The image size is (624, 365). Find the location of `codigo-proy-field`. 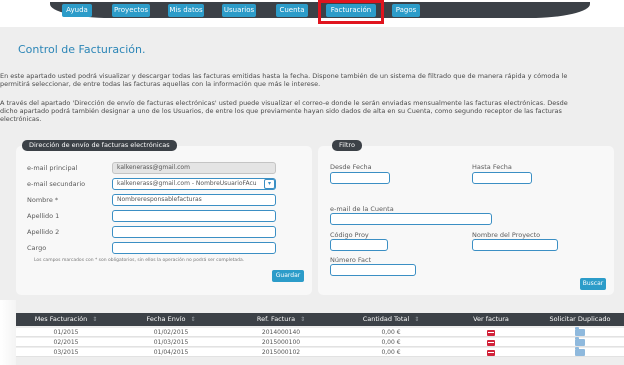

codigo-proy-field is located at coordinates (359, 245).